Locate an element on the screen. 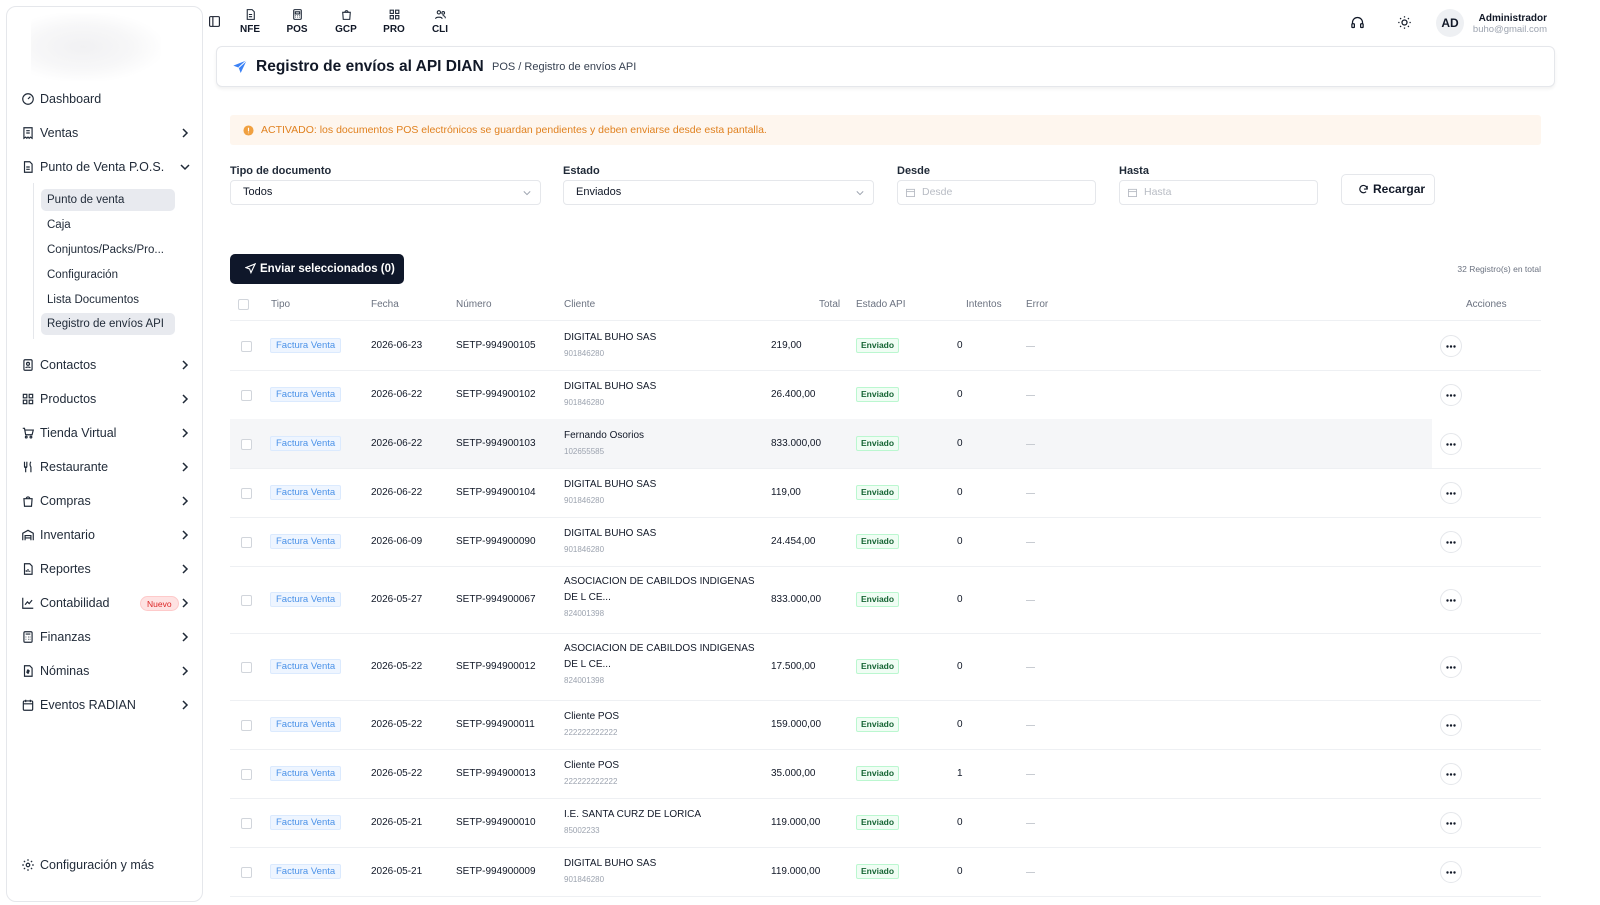  submenu-item: Punto de venta is located at coordinates (108, 200).